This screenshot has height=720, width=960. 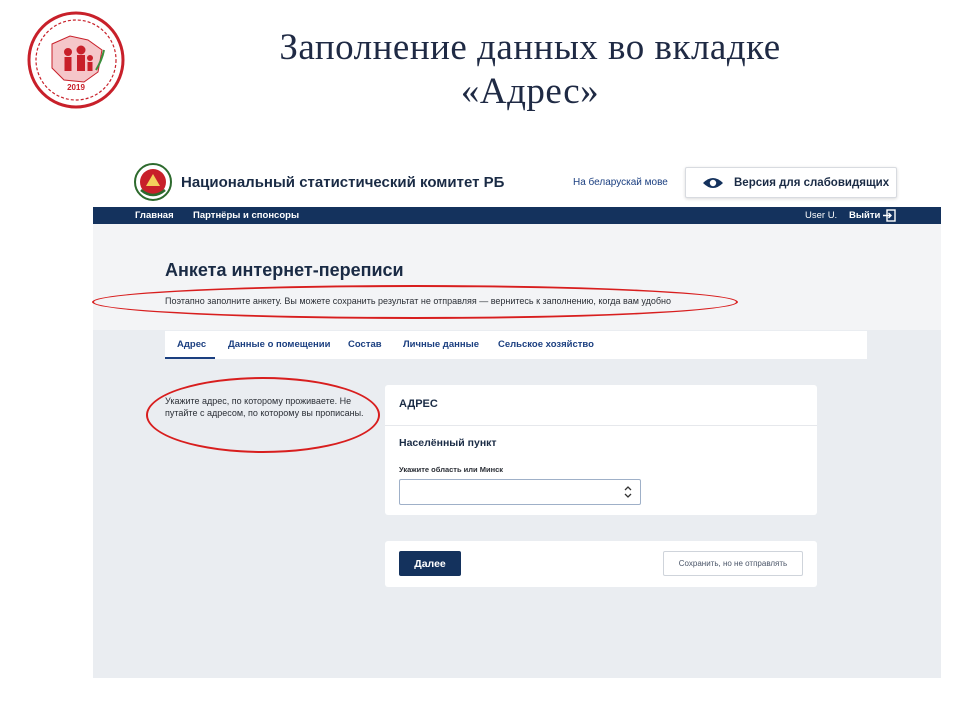 What do you see at coordinates (343, 182) in the screenshot?
I see `site-name: Национальный статистический комитет РБ` at bounding box center [343, 182].